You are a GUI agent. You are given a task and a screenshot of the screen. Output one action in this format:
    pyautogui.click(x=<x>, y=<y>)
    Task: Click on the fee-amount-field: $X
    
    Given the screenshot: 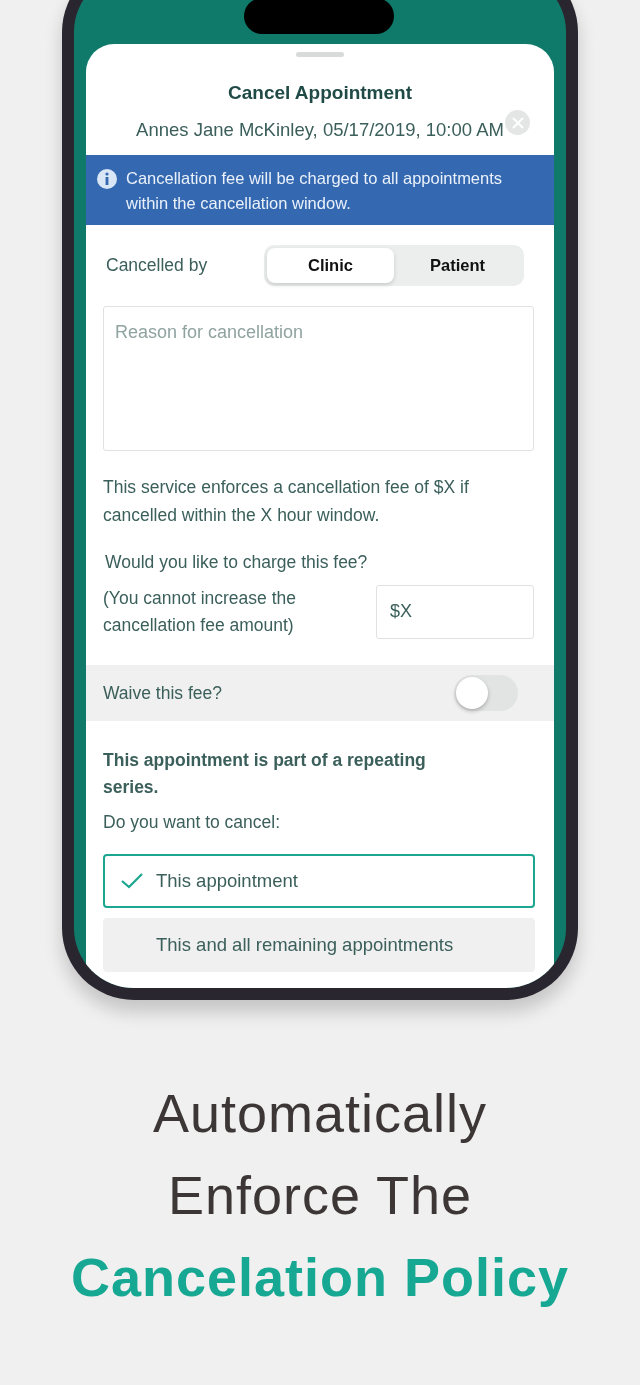 What is the action you would take?
    pyautogui.click(x=455, y=611)
    